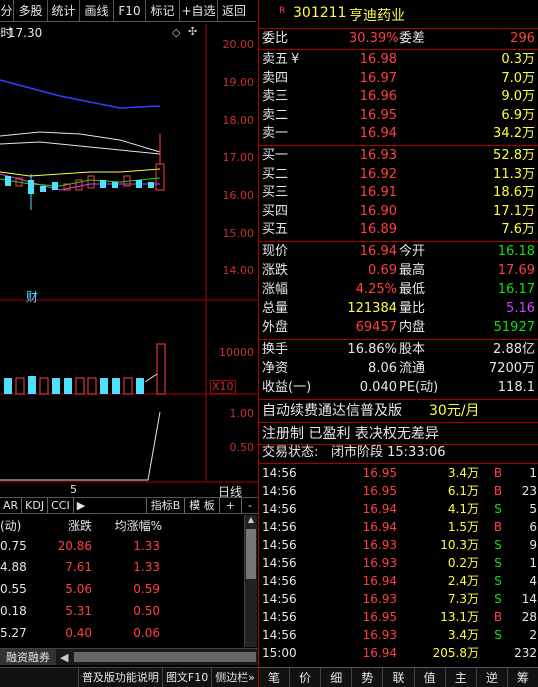 The height and width of the screenshot is (687, 538). What do you see at coordinates (250, 581) in the screenshot?
I see `table-scrollbar: ▲` at bounding box center [250, 581].